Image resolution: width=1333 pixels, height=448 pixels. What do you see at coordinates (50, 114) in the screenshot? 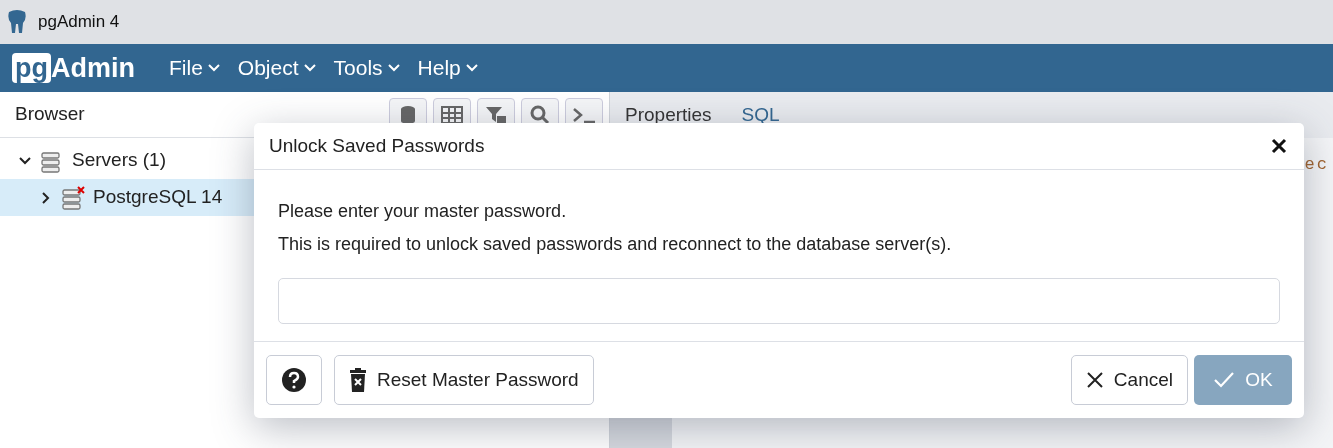
I see `panel-title: Browser` at bounding box center [50, 114].